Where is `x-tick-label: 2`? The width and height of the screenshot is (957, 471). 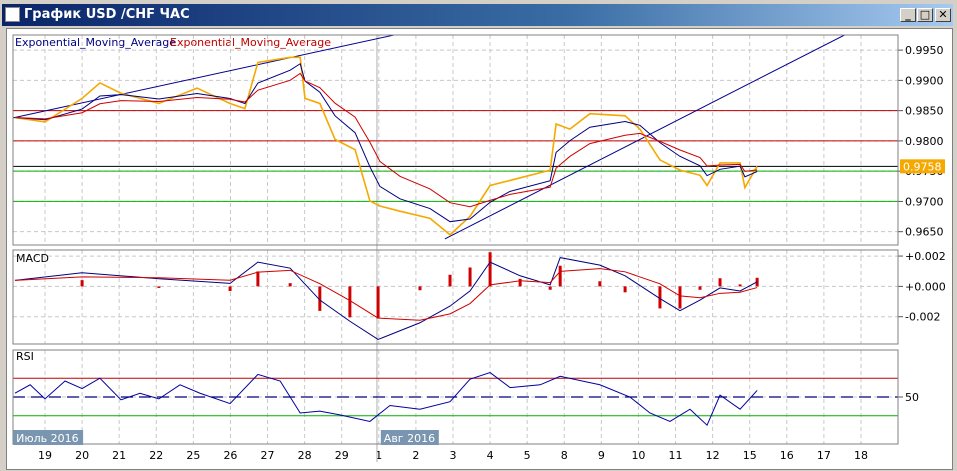 x-tick-label: 2 is located at coordinates (415, 455).